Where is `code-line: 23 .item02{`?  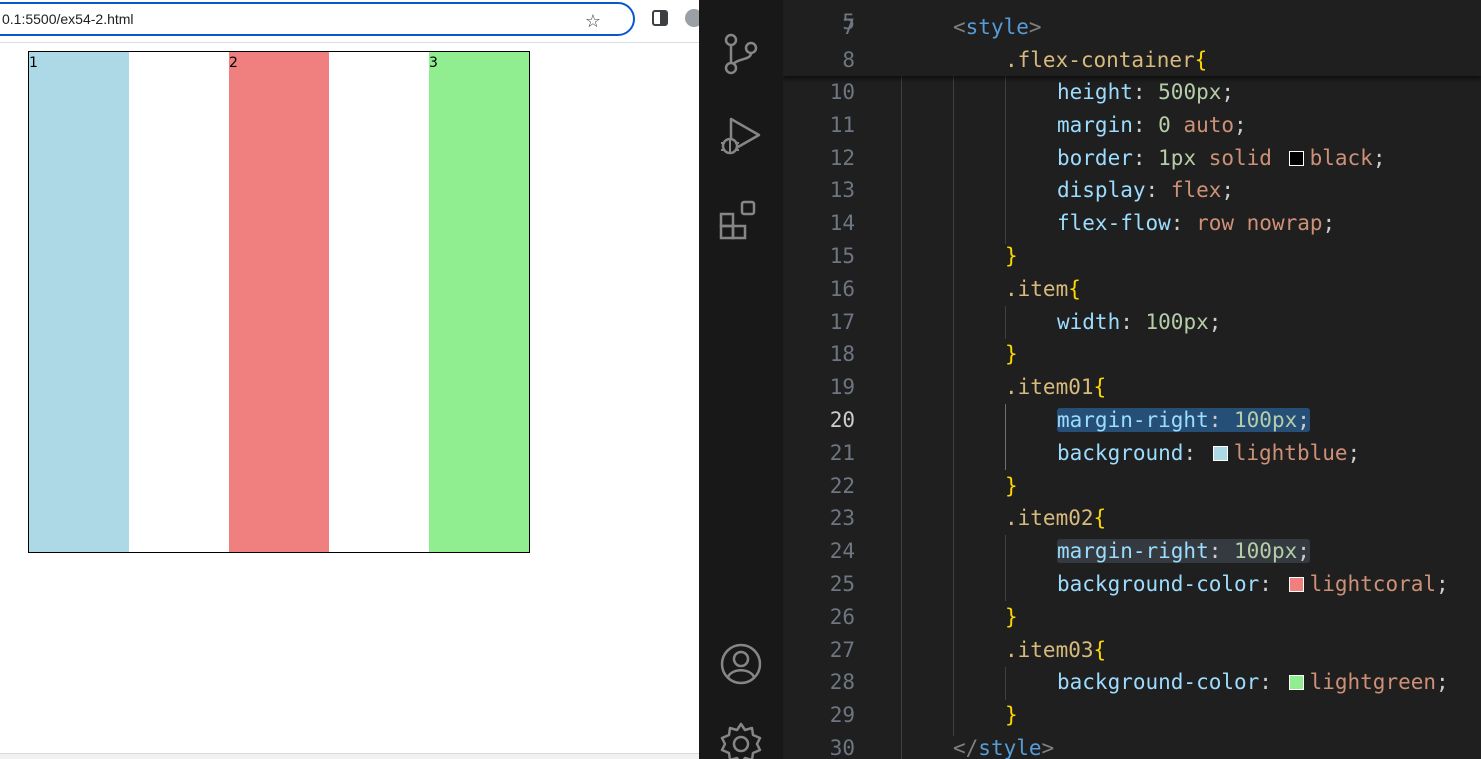
code-line: 23 .item02{ is located at coordinates (1132, 518).